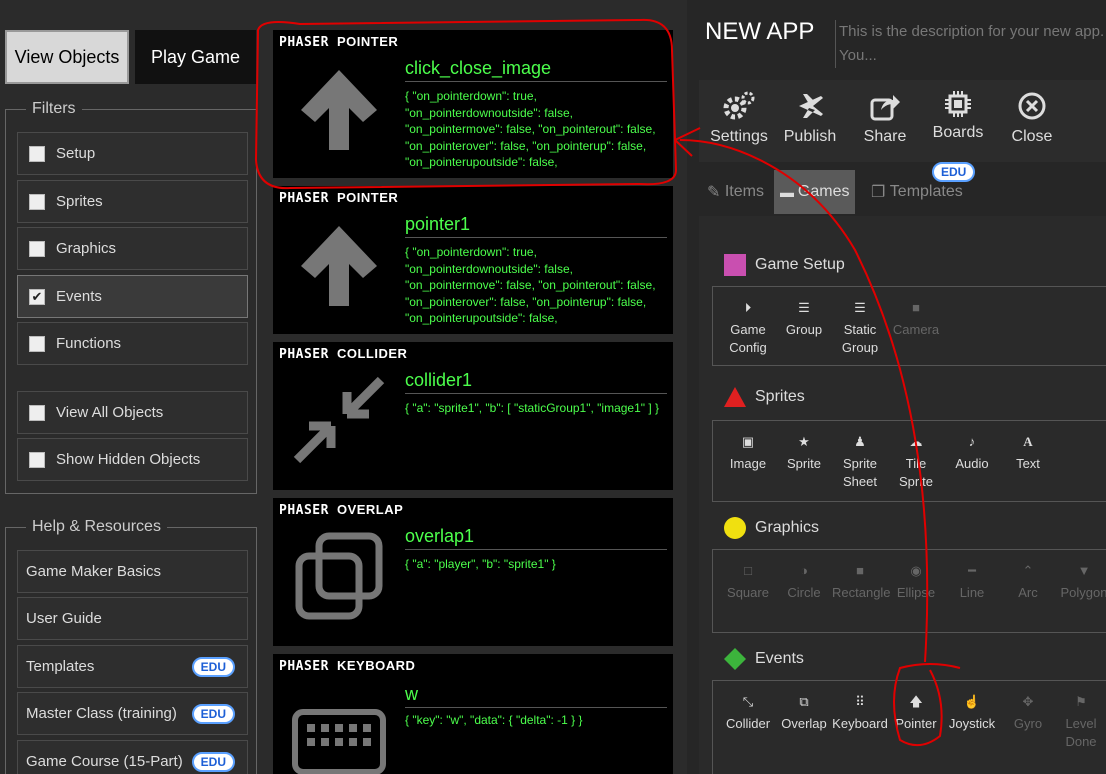 The width and height of the screenshot is (1106, 774). Describe the element at coordinates (132, 153) in the screenshot. I see `filter-setup: Setup` at that location.